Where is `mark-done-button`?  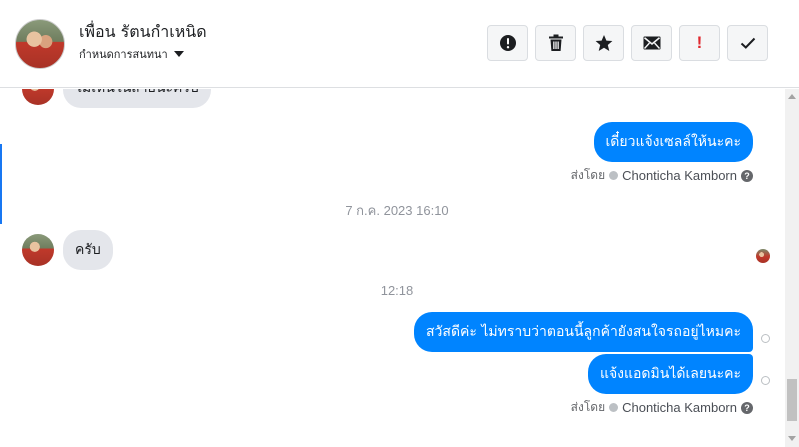
mark-done-button is located at coordinates (747, 43).